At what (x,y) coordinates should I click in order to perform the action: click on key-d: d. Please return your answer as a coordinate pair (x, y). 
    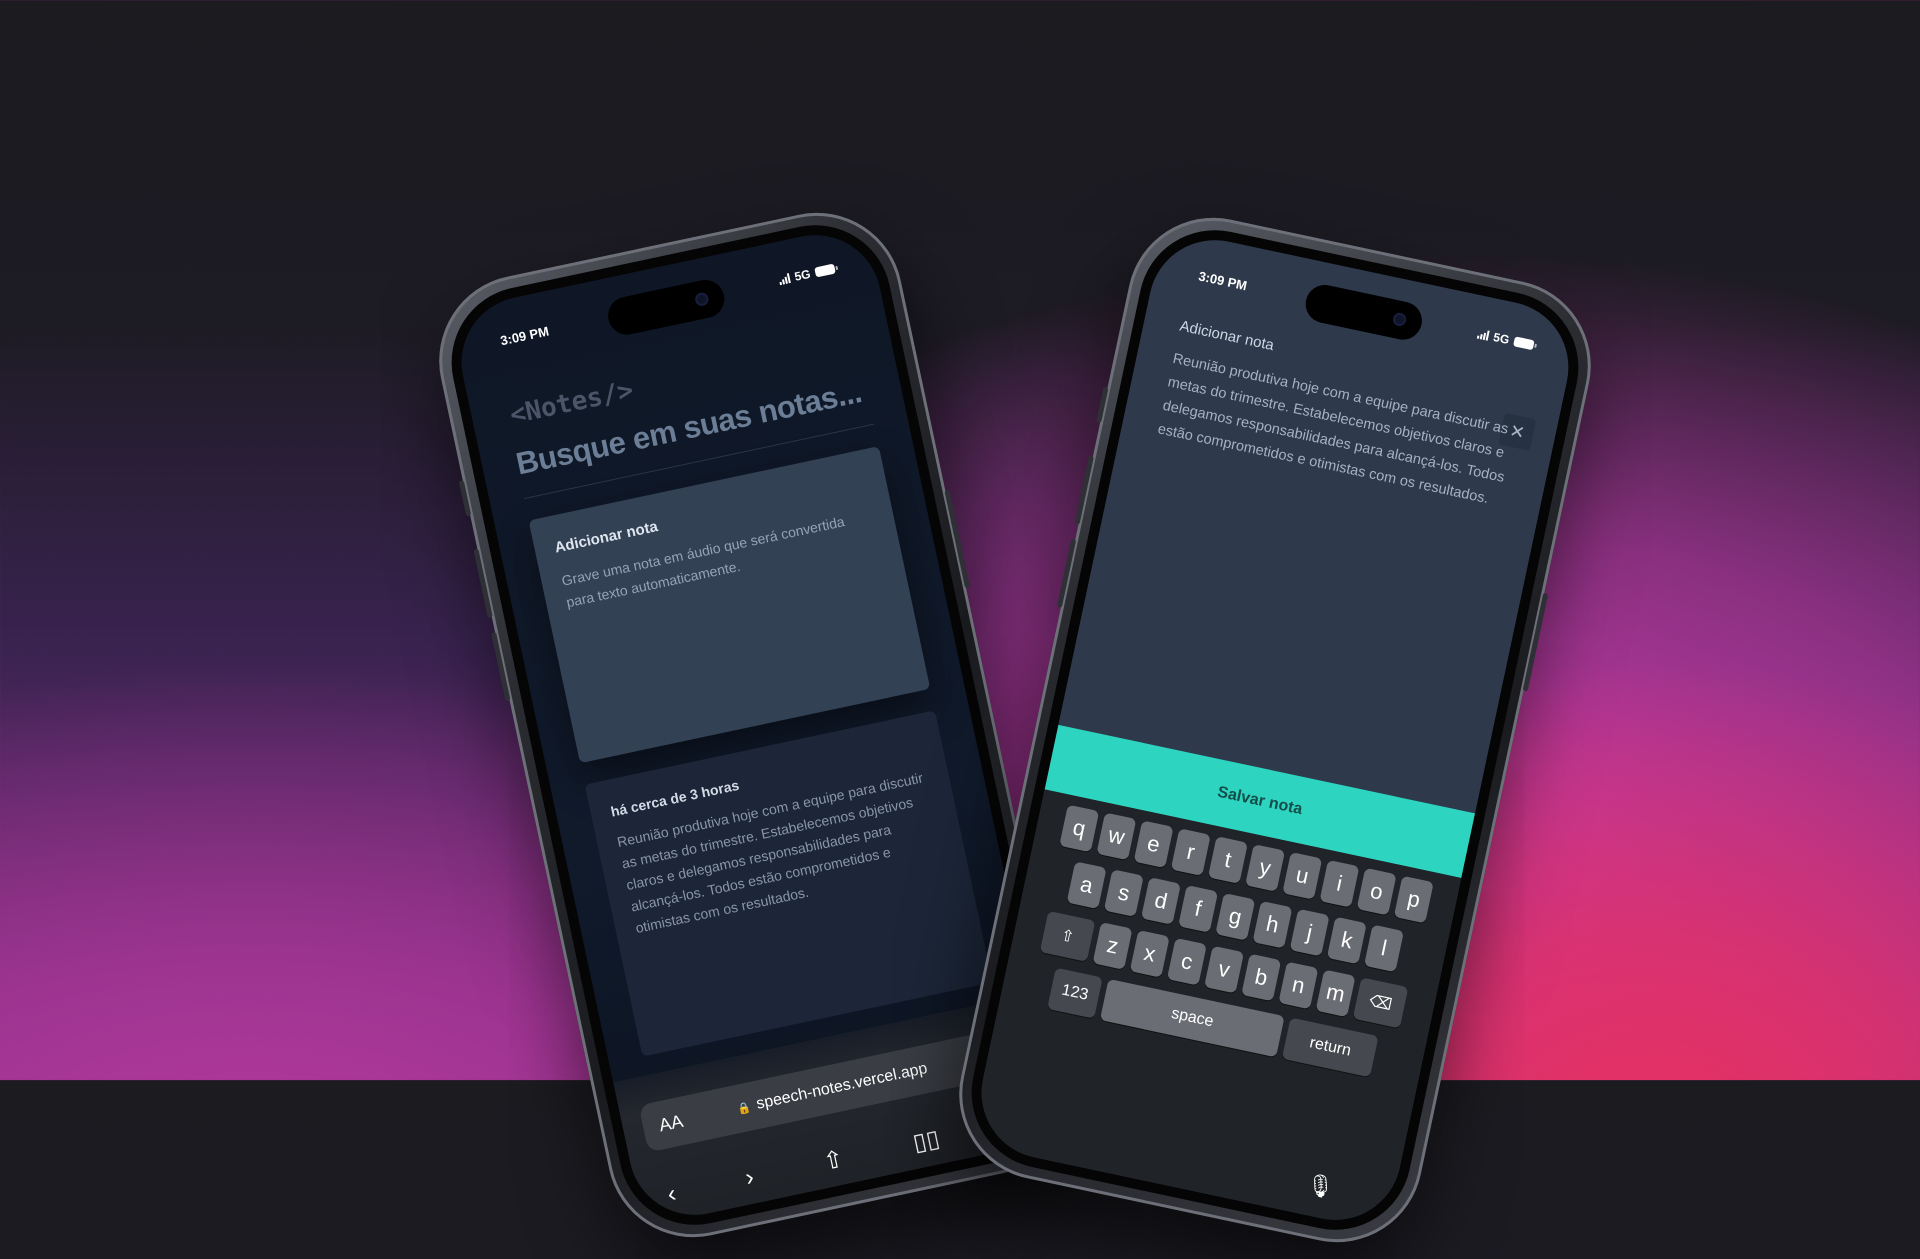
    Looking at the image, I should click on (1160, 901).